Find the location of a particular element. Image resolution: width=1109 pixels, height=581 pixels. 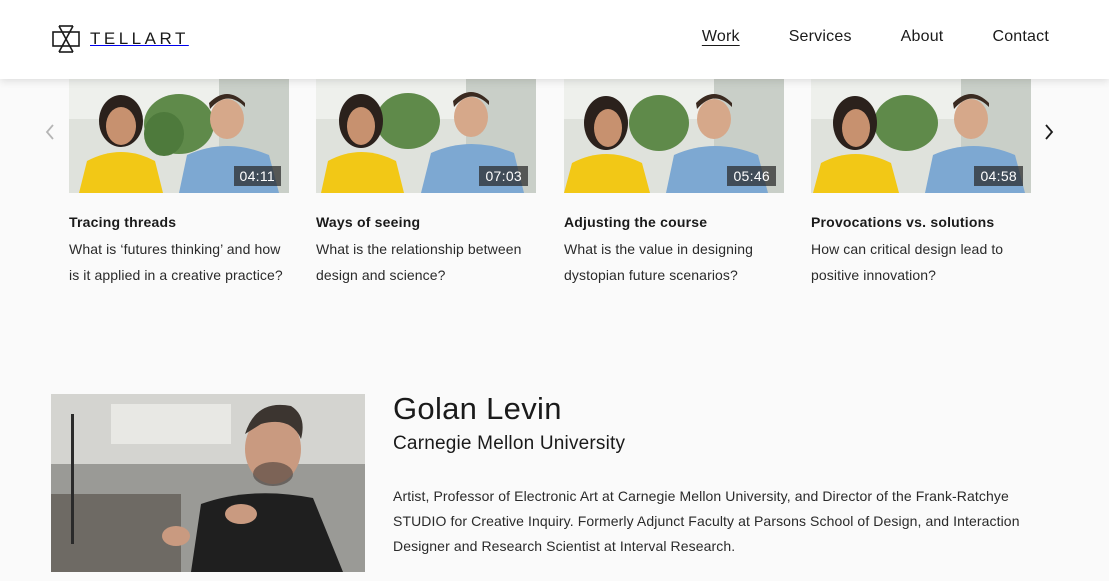

nav-item-contact: Contact is located at coordinates (1020, 37).